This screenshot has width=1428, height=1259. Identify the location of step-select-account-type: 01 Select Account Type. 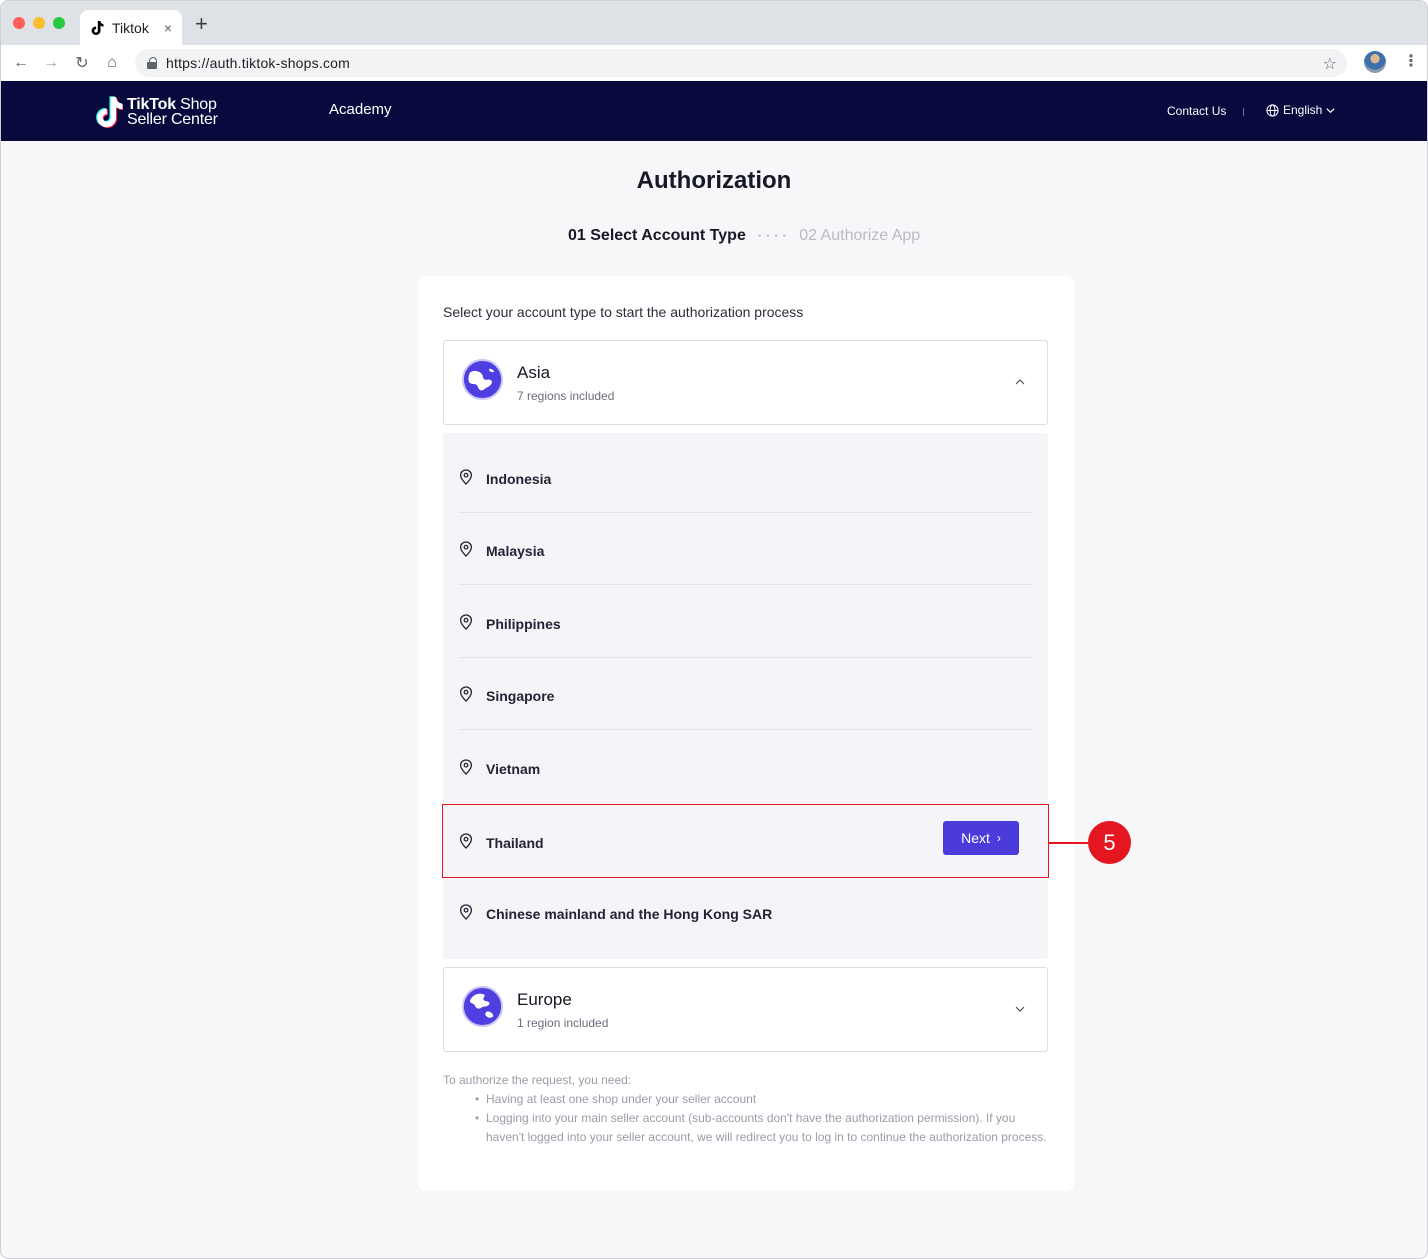
(657, 235).